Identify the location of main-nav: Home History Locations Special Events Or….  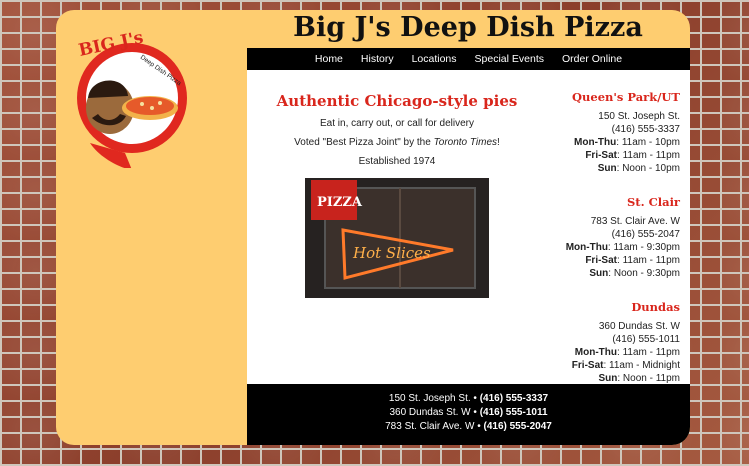
(468, 59).